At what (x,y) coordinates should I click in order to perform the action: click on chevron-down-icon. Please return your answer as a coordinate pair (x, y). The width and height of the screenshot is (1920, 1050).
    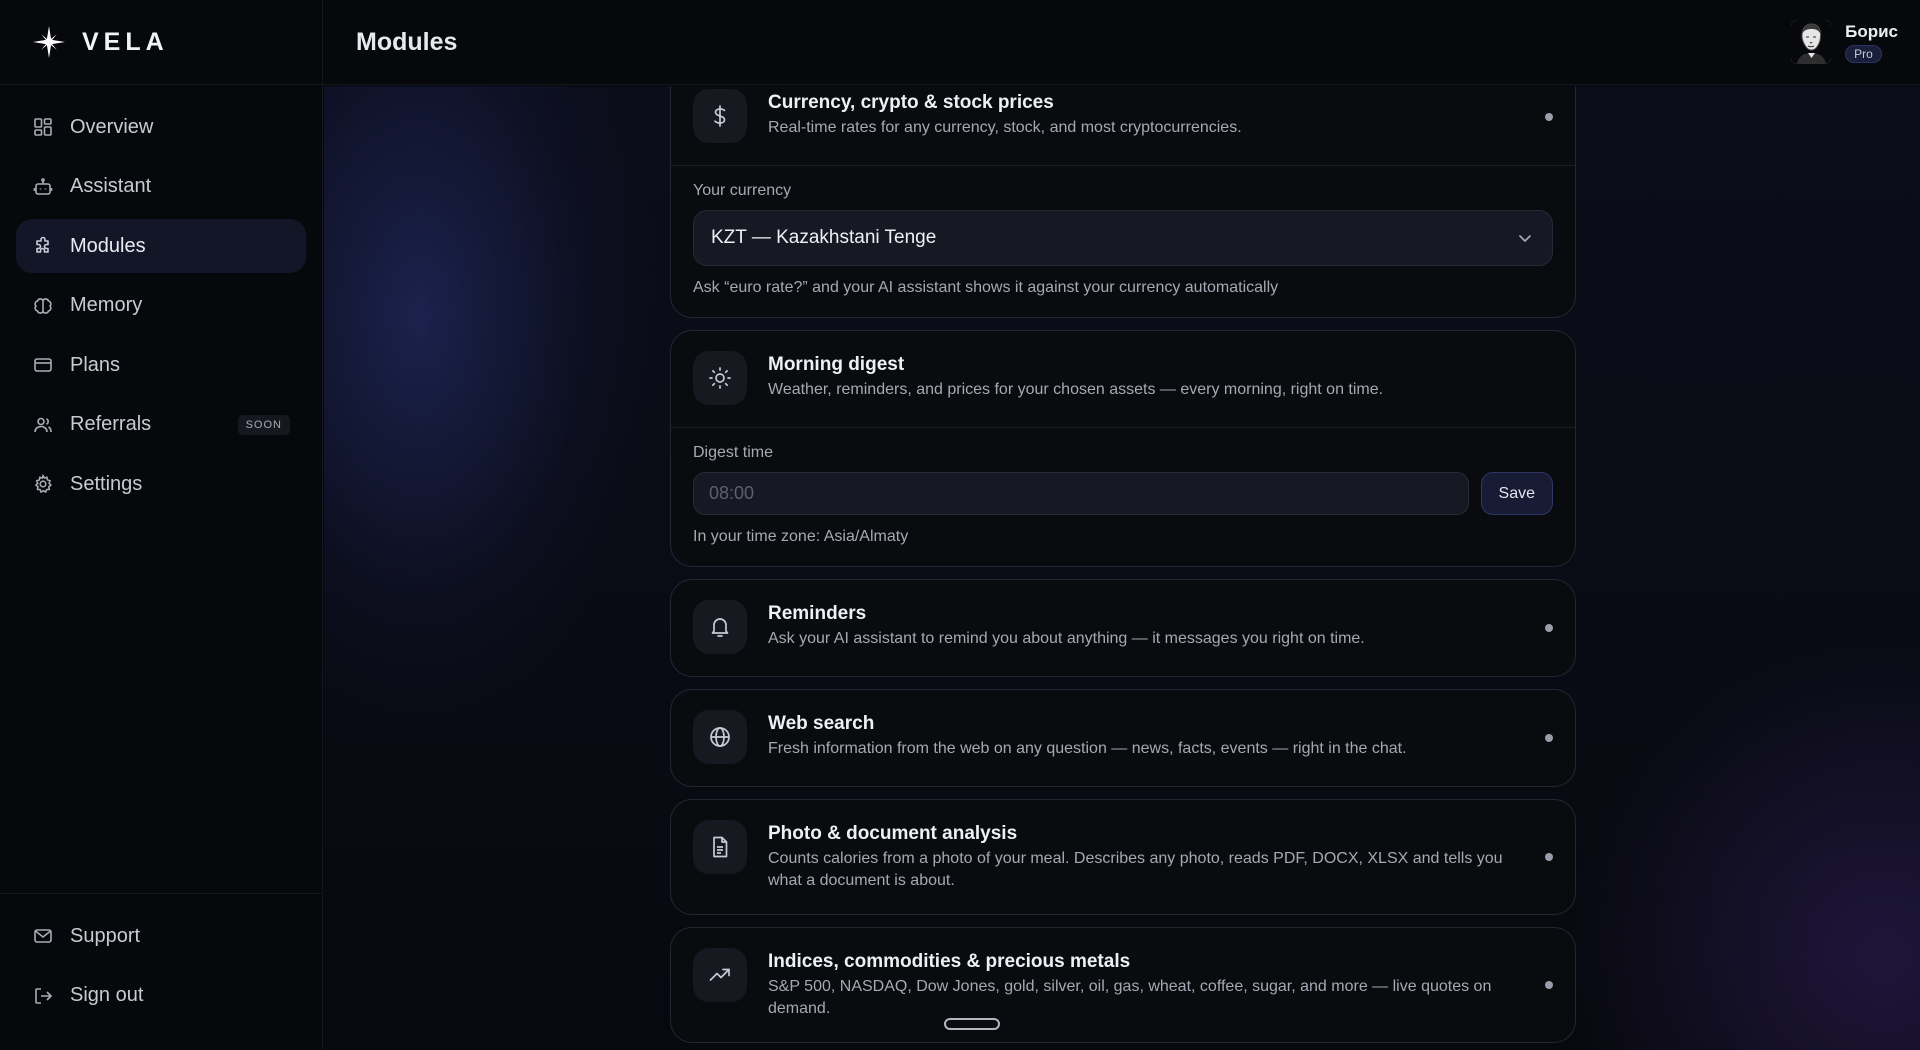
    Looking at the image, I should click on (1525, 241).